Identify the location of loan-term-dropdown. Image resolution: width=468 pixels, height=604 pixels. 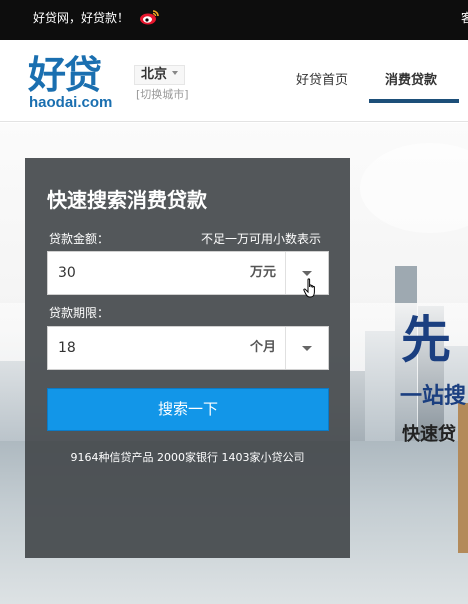
(306, 348).